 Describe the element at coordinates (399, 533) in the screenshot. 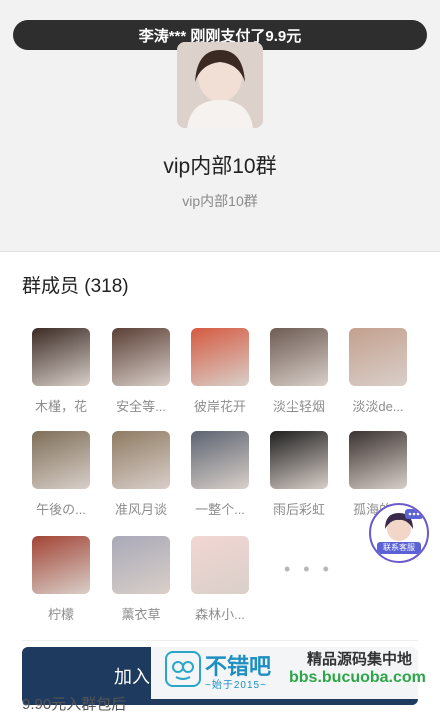

I see `customer-service-button: 联系客服` at that location.